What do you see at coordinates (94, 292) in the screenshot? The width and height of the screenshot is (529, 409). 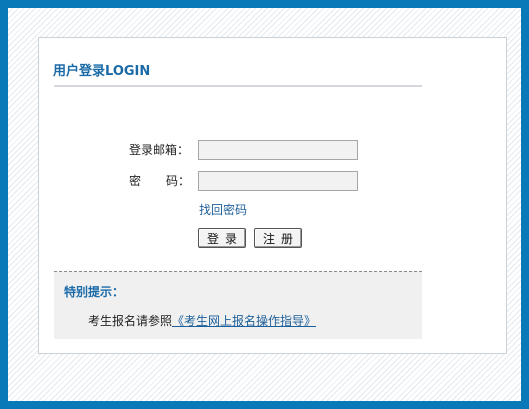 I see `notice-title: 特别提示：` at bounding box center [94, 292].